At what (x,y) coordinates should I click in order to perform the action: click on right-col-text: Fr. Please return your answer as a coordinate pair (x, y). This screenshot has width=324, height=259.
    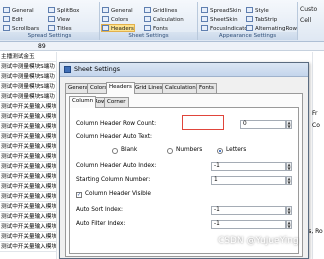
    Looking at the image, I should click on (315, 113).